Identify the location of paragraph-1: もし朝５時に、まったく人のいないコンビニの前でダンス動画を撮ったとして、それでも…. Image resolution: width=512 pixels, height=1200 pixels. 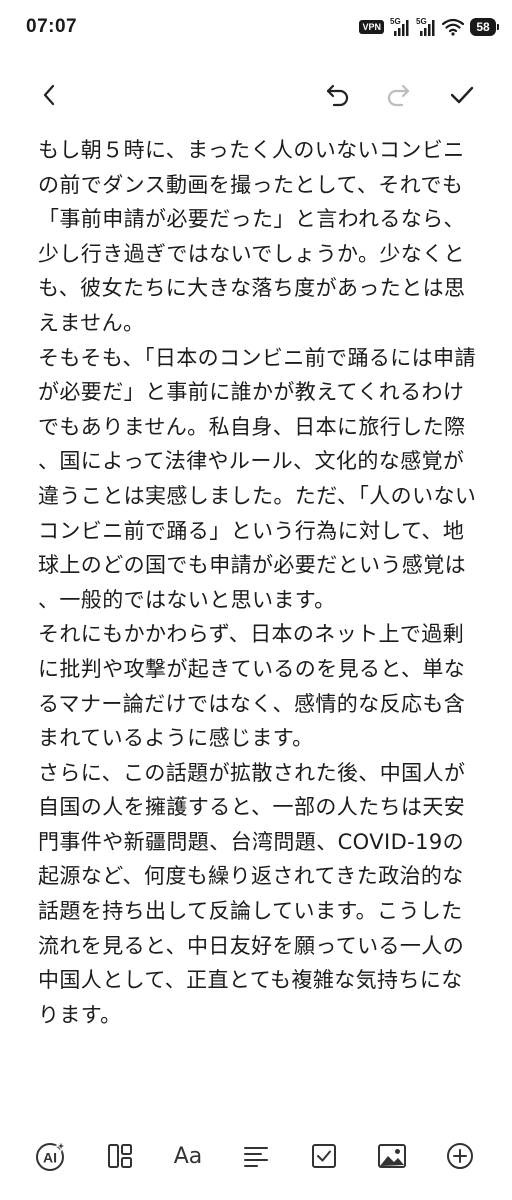
(258, 237).